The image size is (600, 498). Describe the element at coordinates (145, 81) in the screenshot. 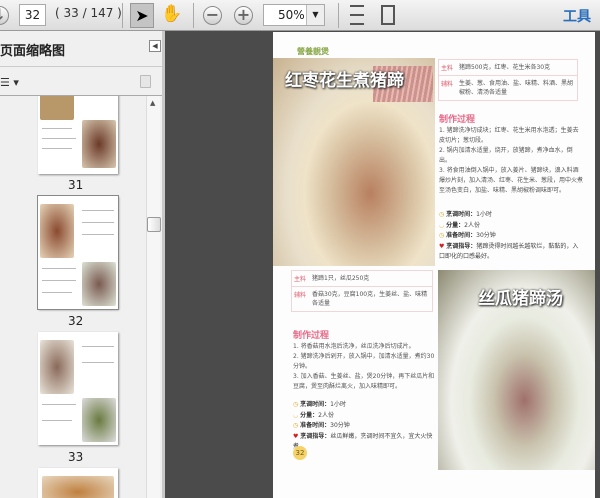

I see `trash-icon` at that location.